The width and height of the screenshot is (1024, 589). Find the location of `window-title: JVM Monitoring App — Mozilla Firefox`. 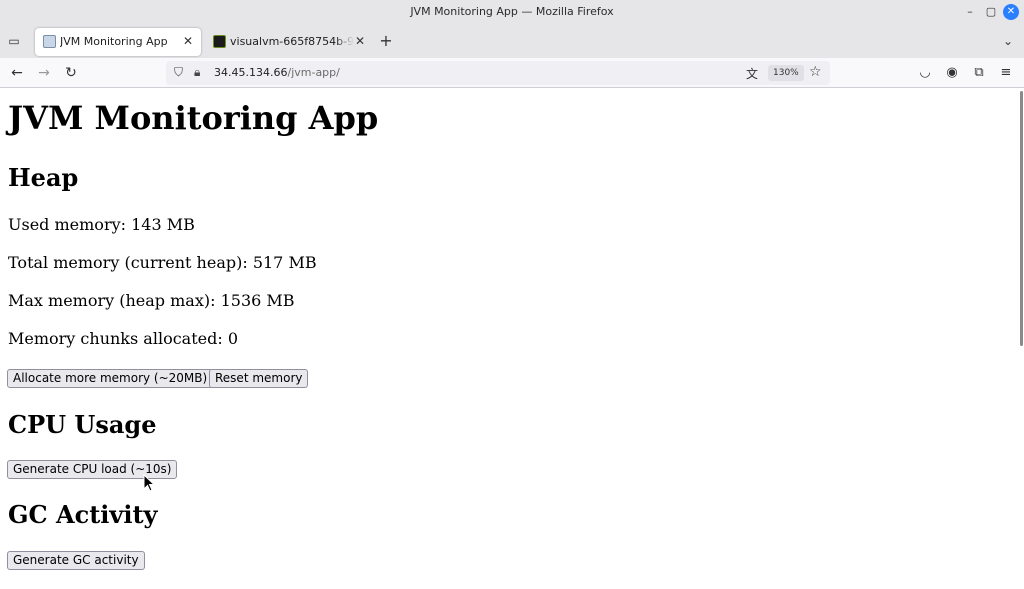

window-title: JVM Monitoring App — Mozilla Firefox is located at coordinates (512, 11).